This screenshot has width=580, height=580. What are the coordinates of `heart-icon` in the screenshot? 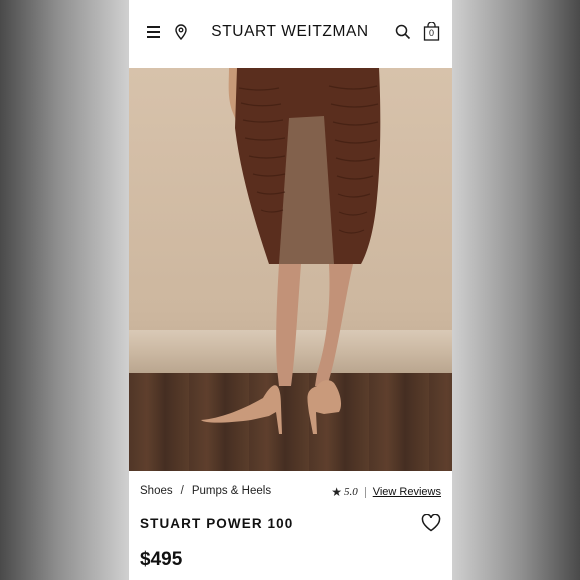 It's located at (431, 522).